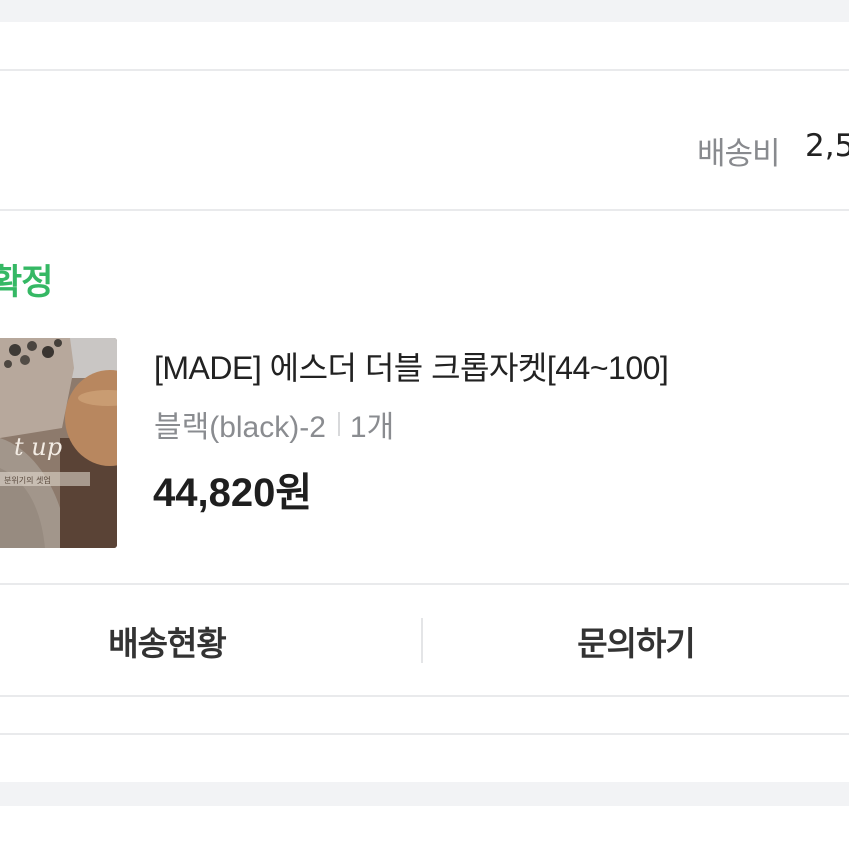  Describe the element at coordinates (424, 794) in the screenshot. I see `bottom-gray-band` at that location.